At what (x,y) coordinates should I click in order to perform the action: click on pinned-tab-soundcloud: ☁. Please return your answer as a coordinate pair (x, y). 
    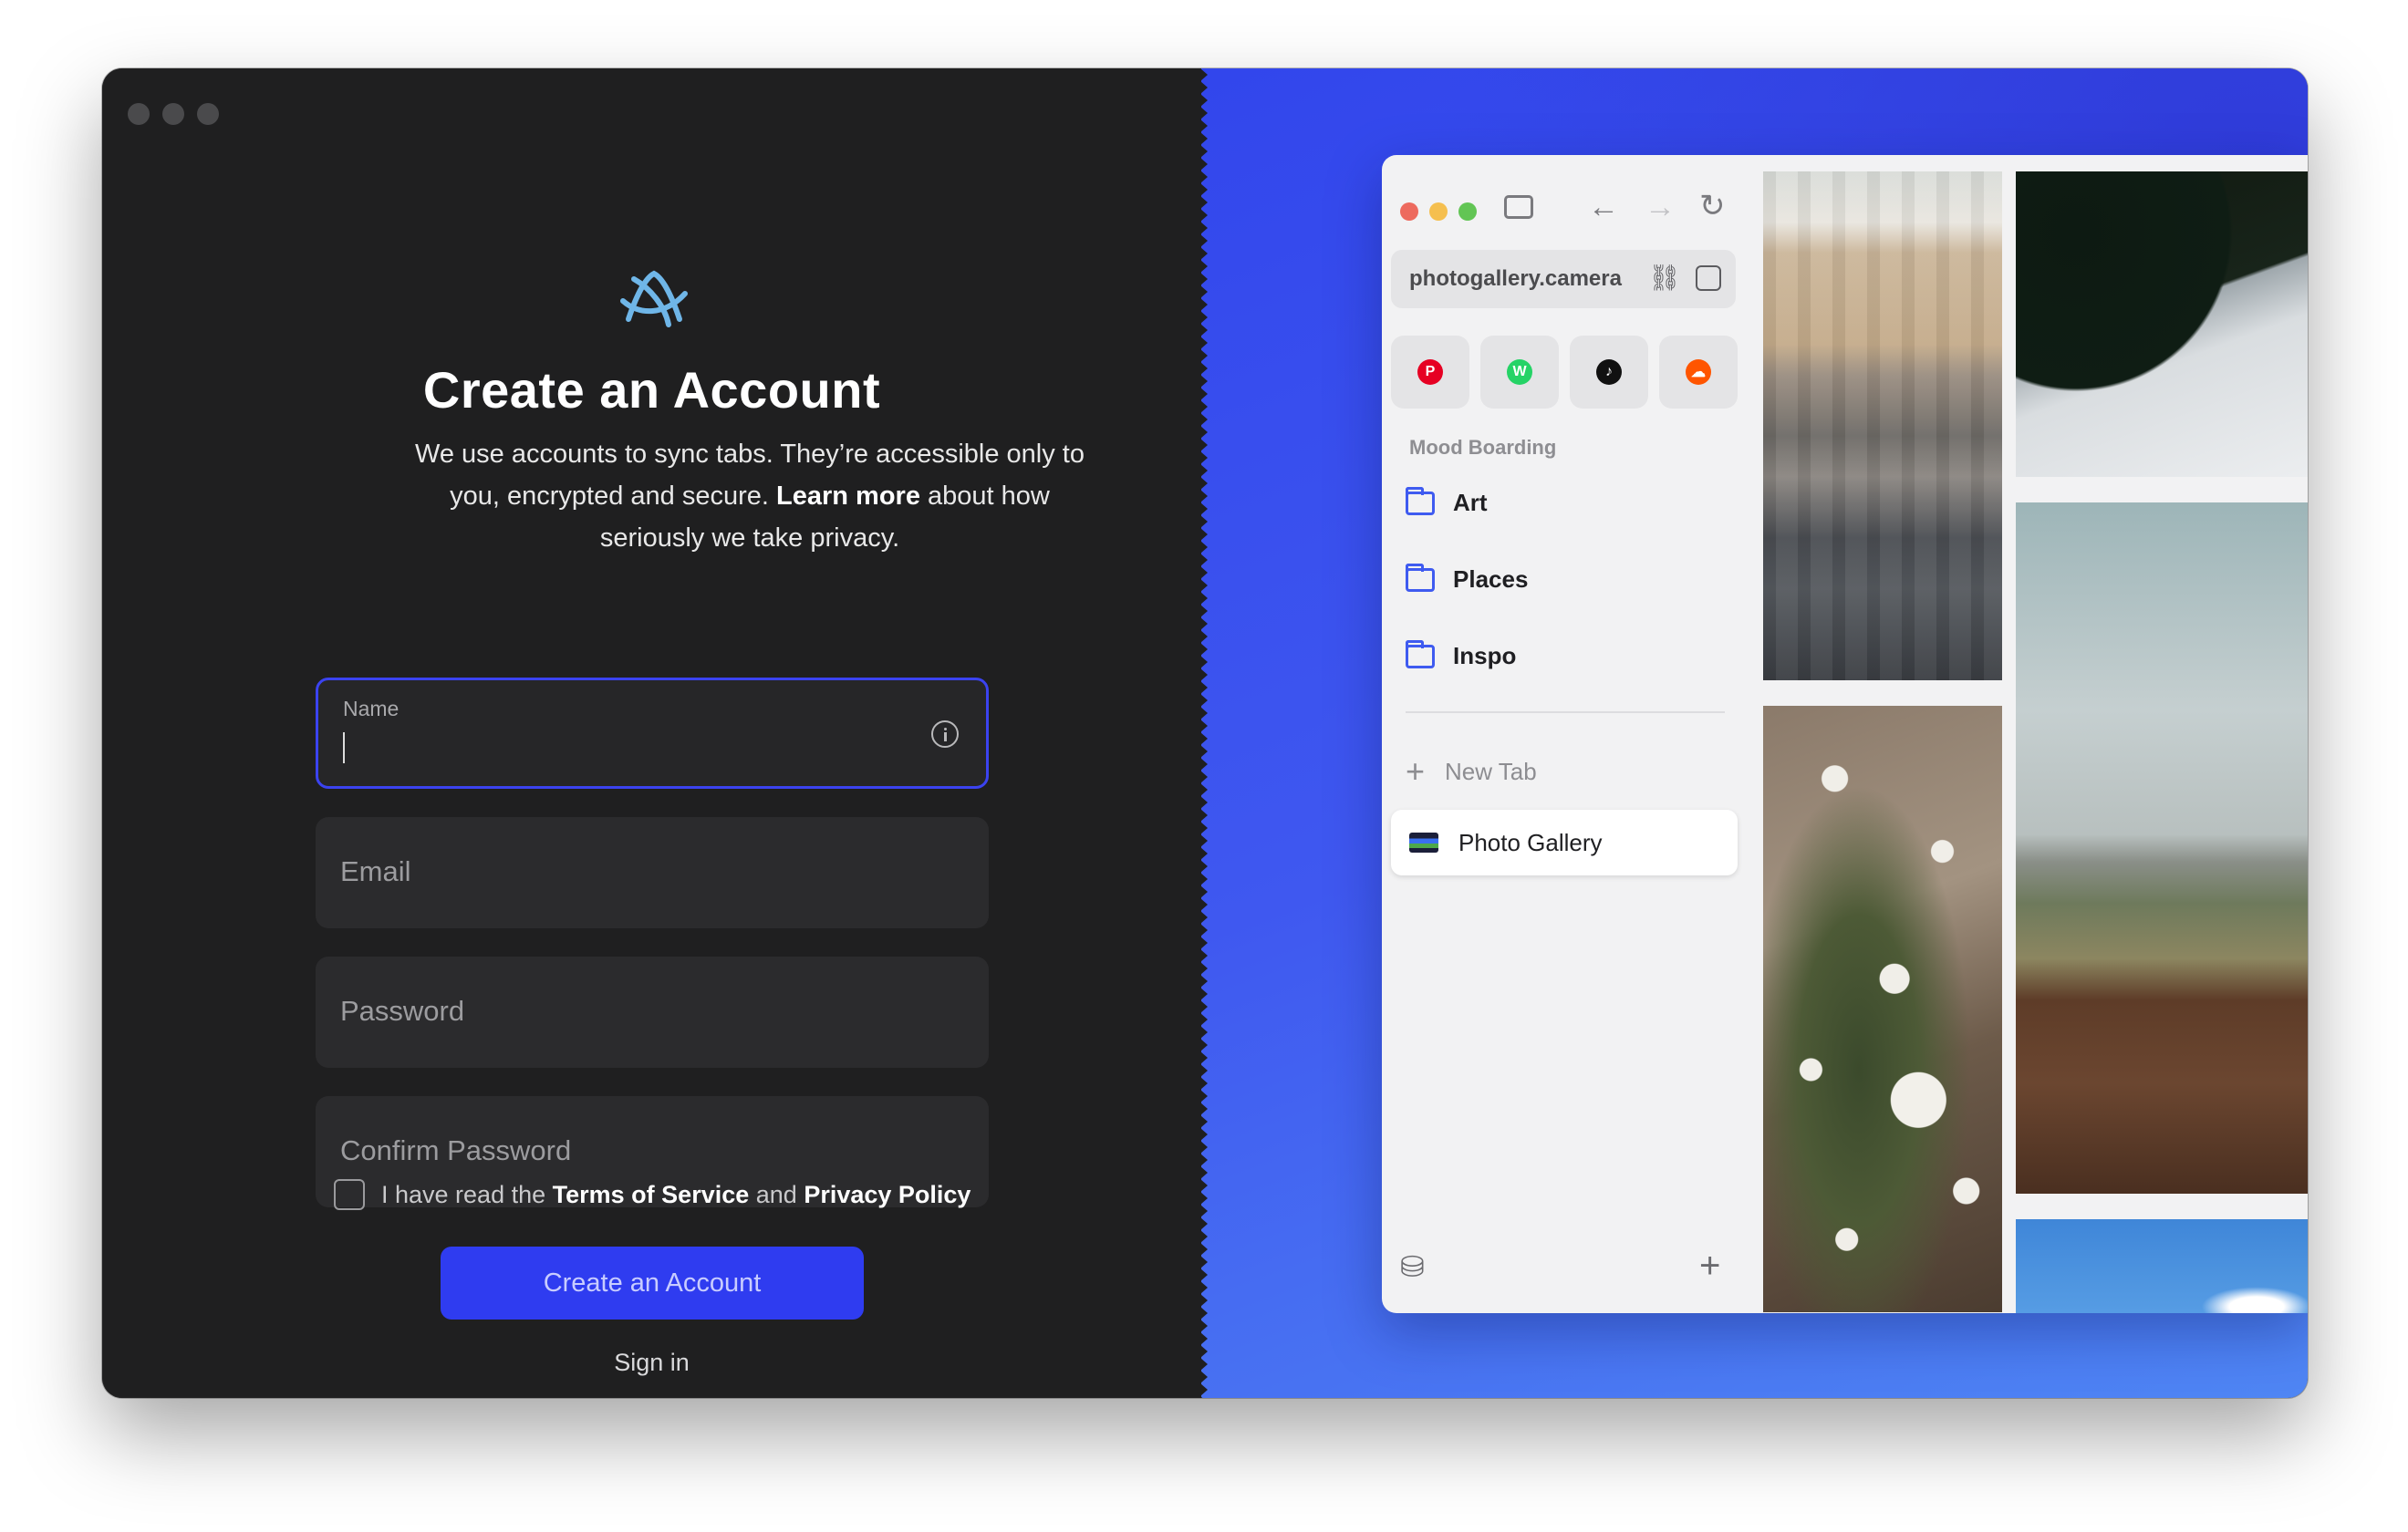
    Looking at the image, I should click on (1699, 372).